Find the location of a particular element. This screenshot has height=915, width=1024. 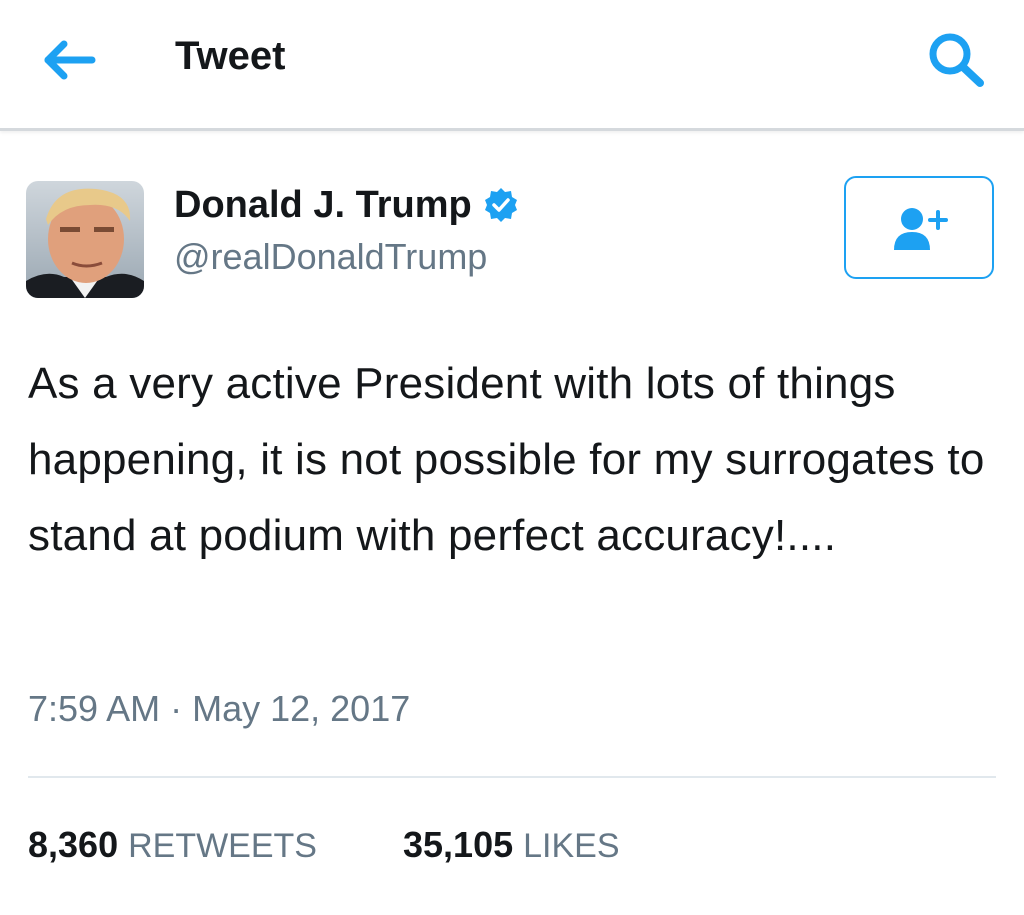

search-icon is located at coordinates (956, 60).